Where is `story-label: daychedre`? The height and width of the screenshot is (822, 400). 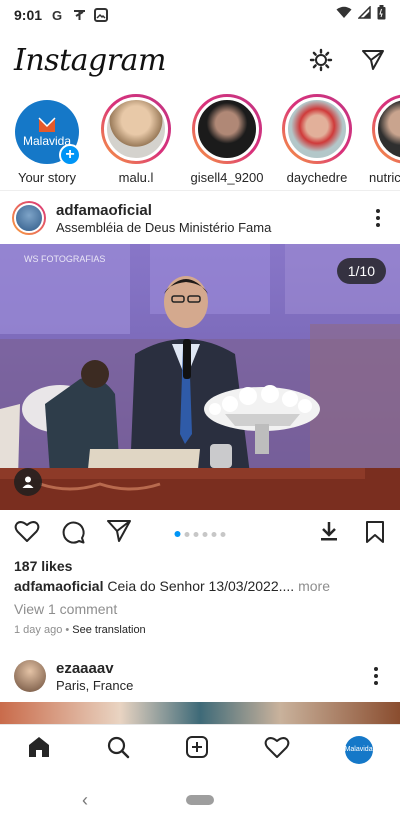
story-label: daychedre is located at coordinates (317, 177).